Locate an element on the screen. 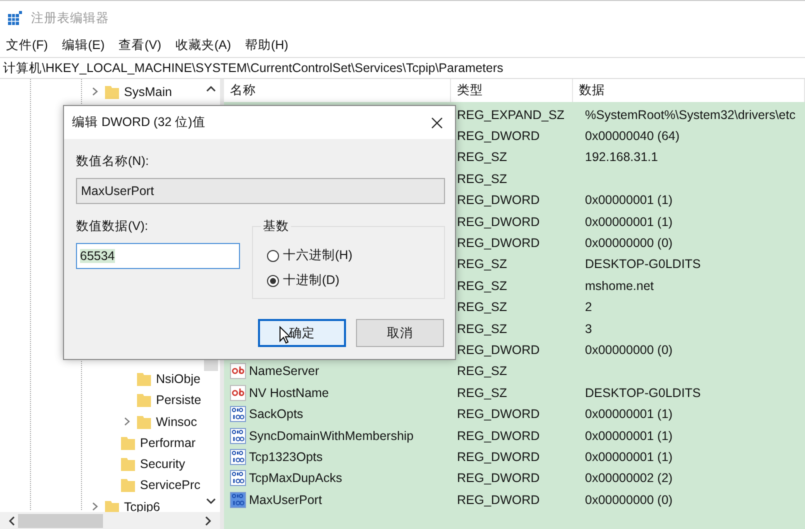 The height and width of the screenshot is (529, 805). window-title: 注册表编辑器 is located at coordinates (70, 18).